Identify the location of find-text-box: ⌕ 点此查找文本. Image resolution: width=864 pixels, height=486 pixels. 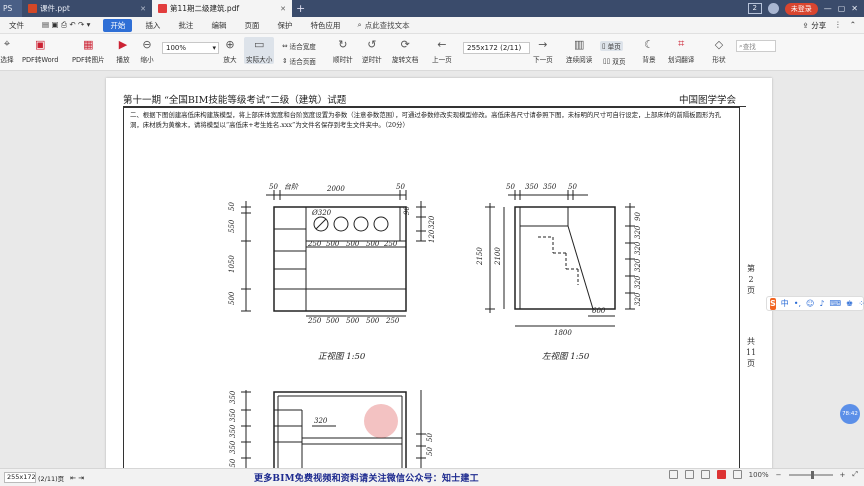
(383, 25).